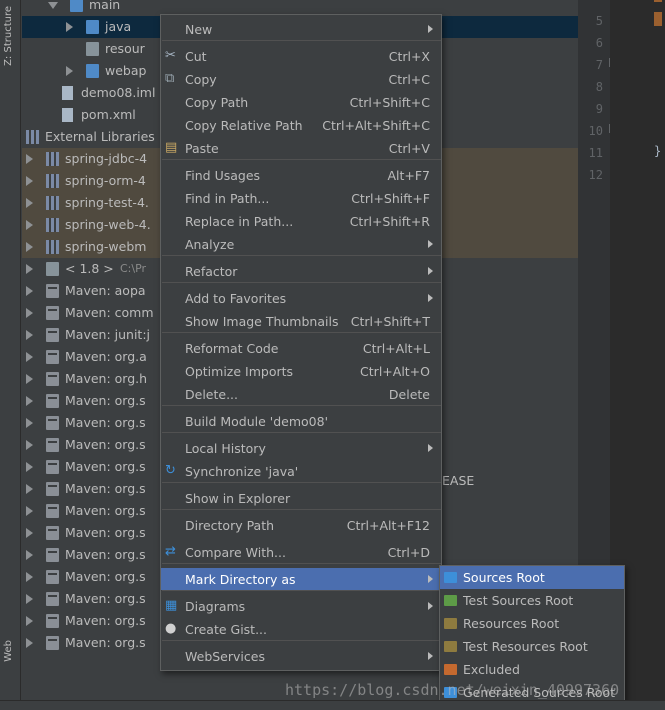 The image size is (665, 710). What do you see at coordinates (257, 421) in the screenshot?
I see `menu-item-label: Build Module 'demo08'` at bounding box center [257, 421].